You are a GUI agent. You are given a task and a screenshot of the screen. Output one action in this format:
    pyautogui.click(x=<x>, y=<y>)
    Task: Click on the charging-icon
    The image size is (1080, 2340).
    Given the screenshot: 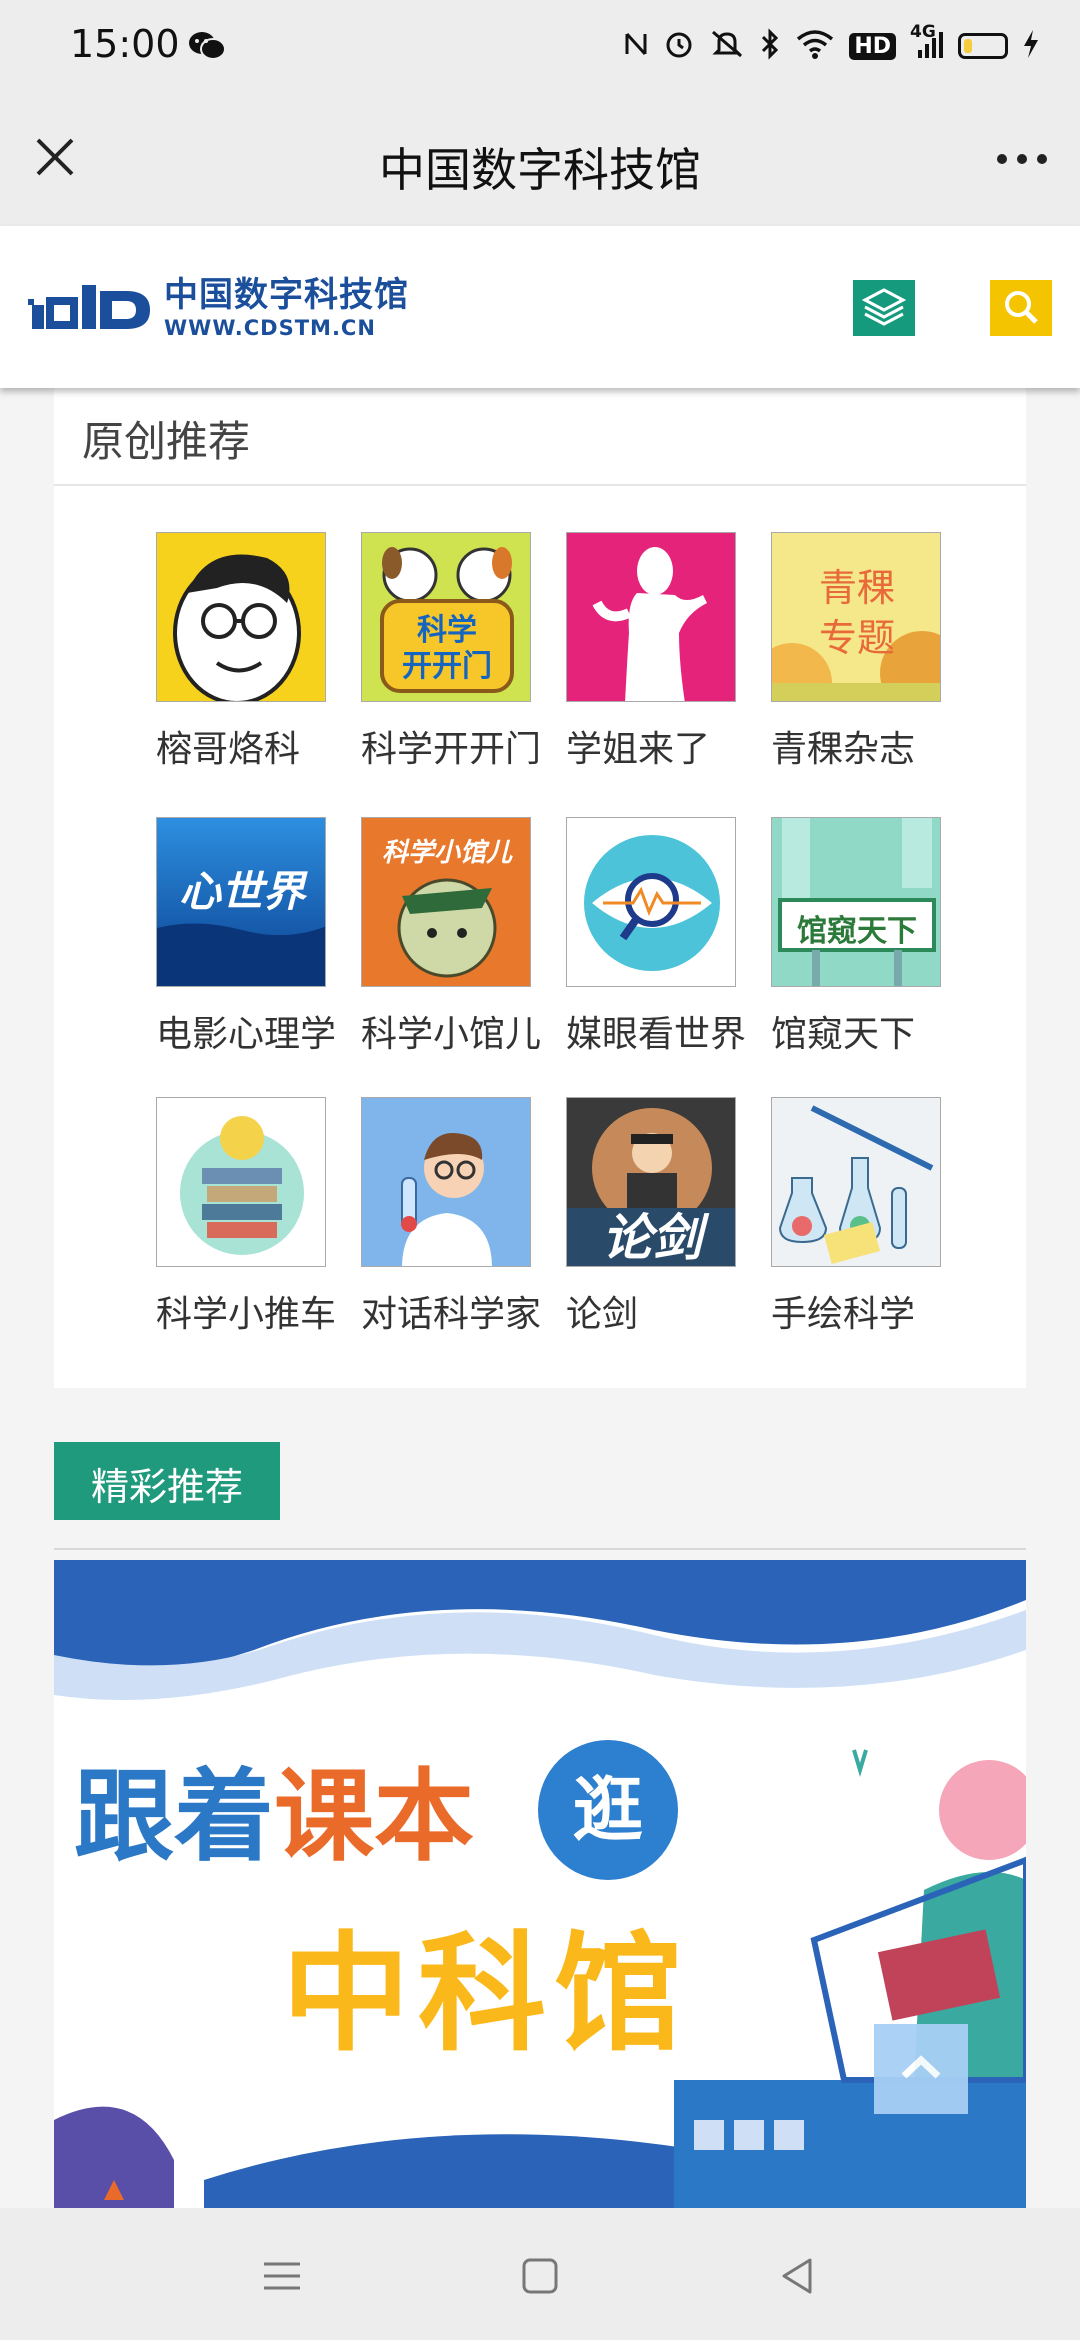 What is the action you would take?
    pyautogui.click(x=1031, y=46)
    